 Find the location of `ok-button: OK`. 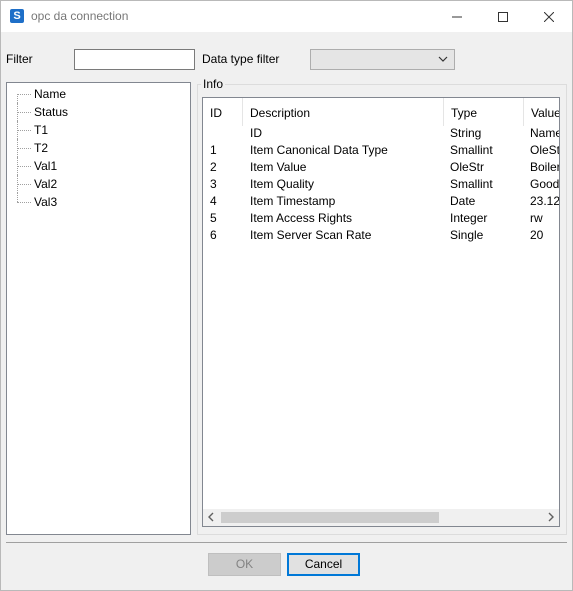

ok-button: OK is located at coordinates (244, 564).